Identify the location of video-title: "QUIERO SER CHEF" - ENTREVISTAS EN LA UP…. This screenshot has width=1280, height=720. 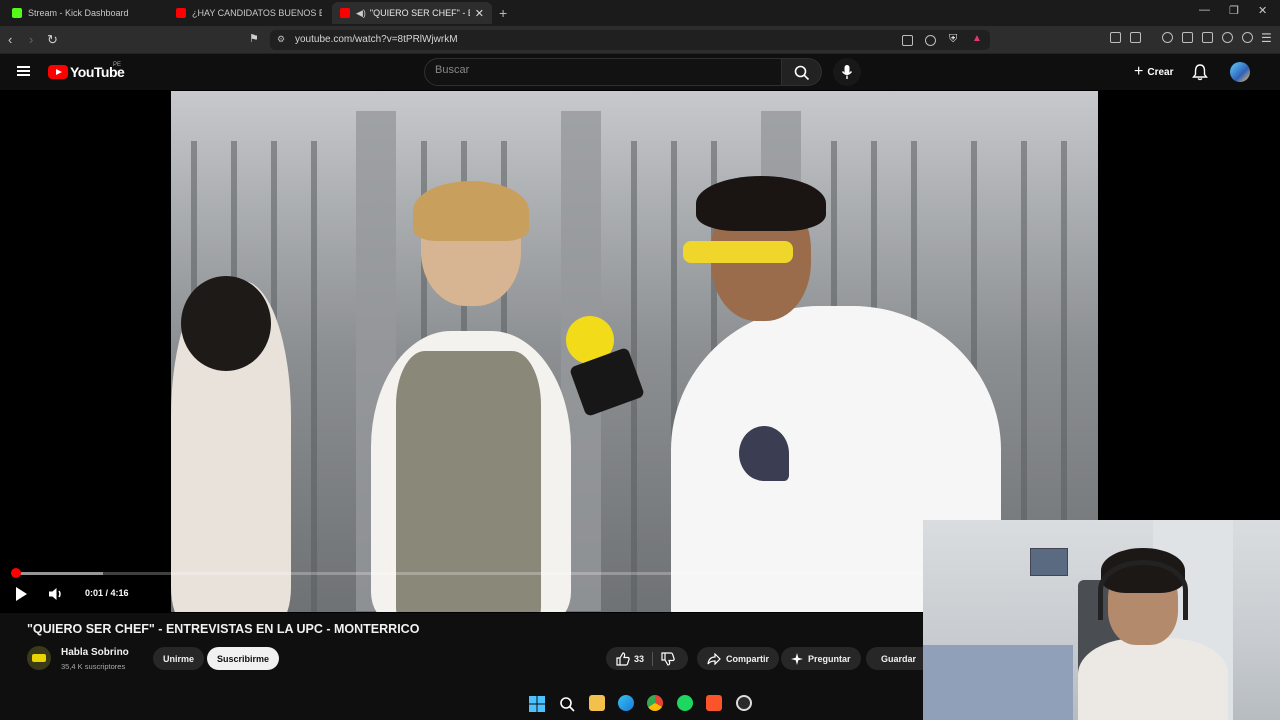
(223, 629).